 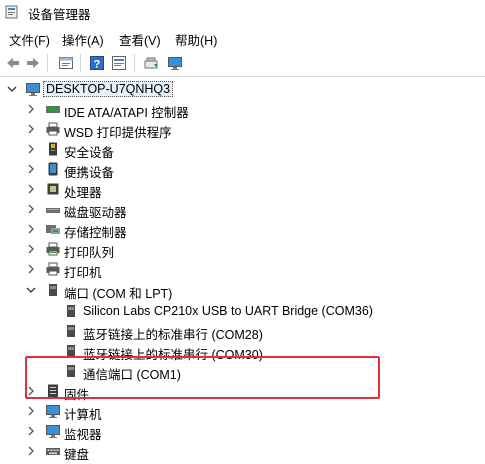 I want to click on storage-controller-icon, so click(x=53, y=229).